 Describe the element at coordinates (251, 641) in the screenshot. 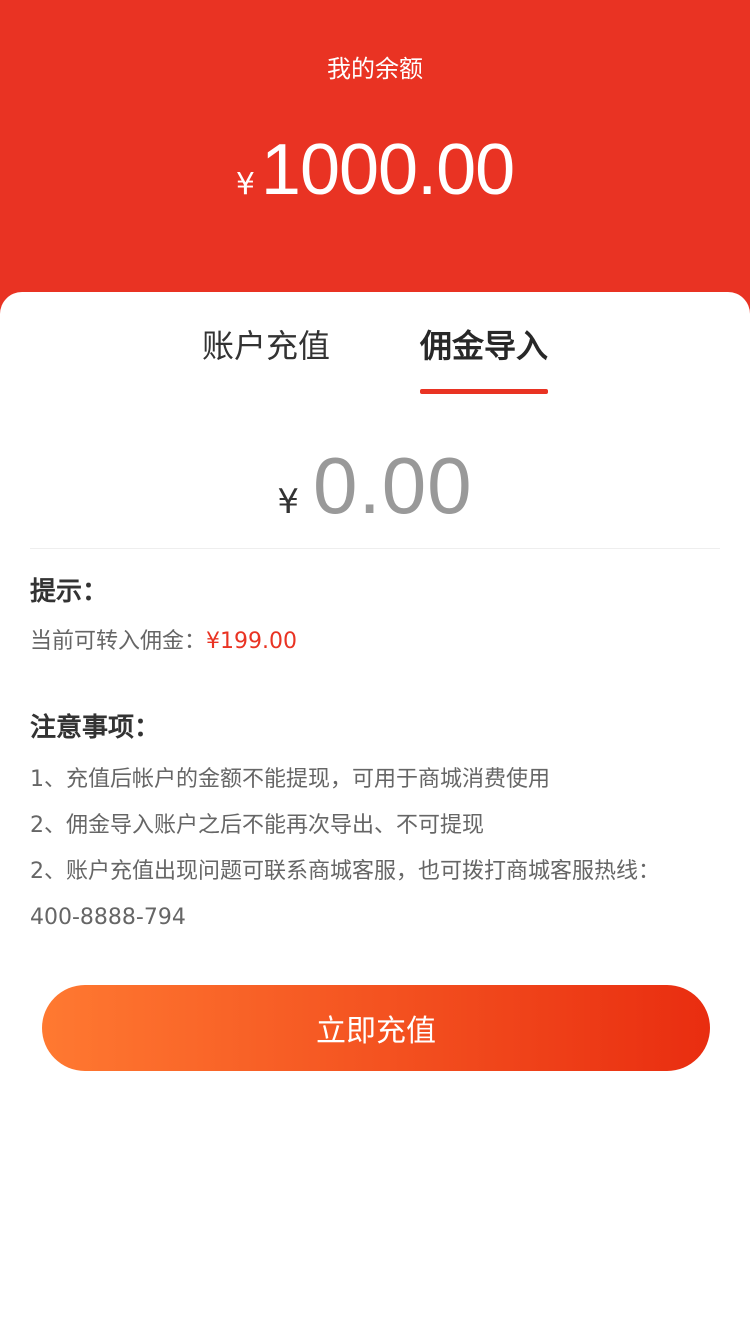

I see `available-commission-value: ¥199.00` at that location.